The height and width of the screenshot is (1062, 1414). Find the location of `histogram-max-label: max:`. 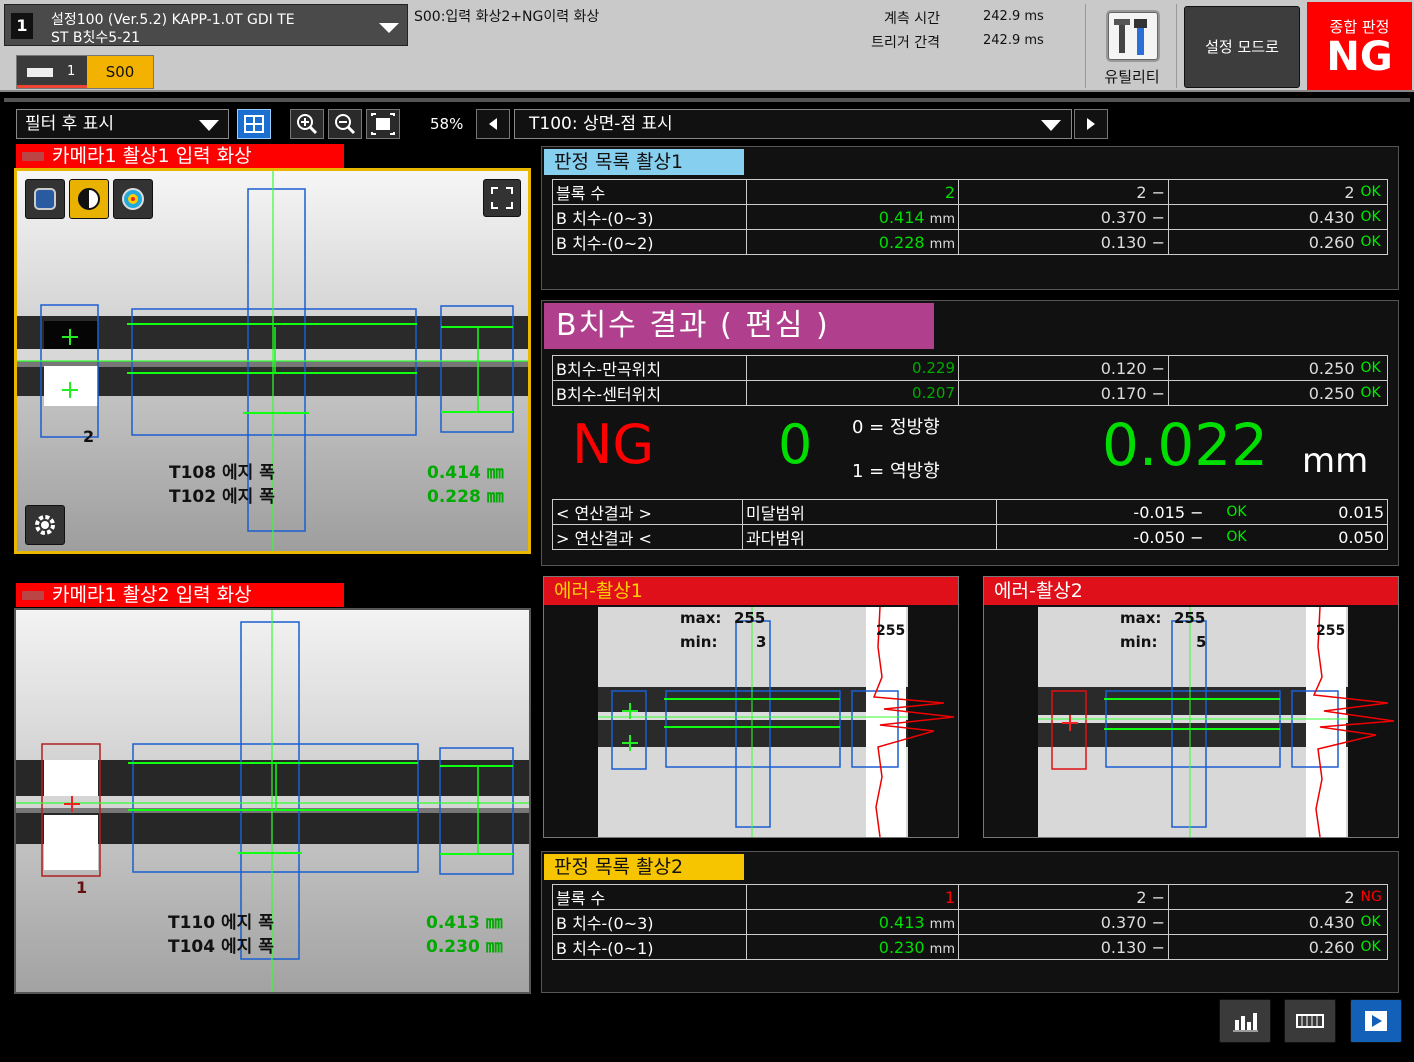

histogram-max-label: max: is located at coordinates (701, 618).